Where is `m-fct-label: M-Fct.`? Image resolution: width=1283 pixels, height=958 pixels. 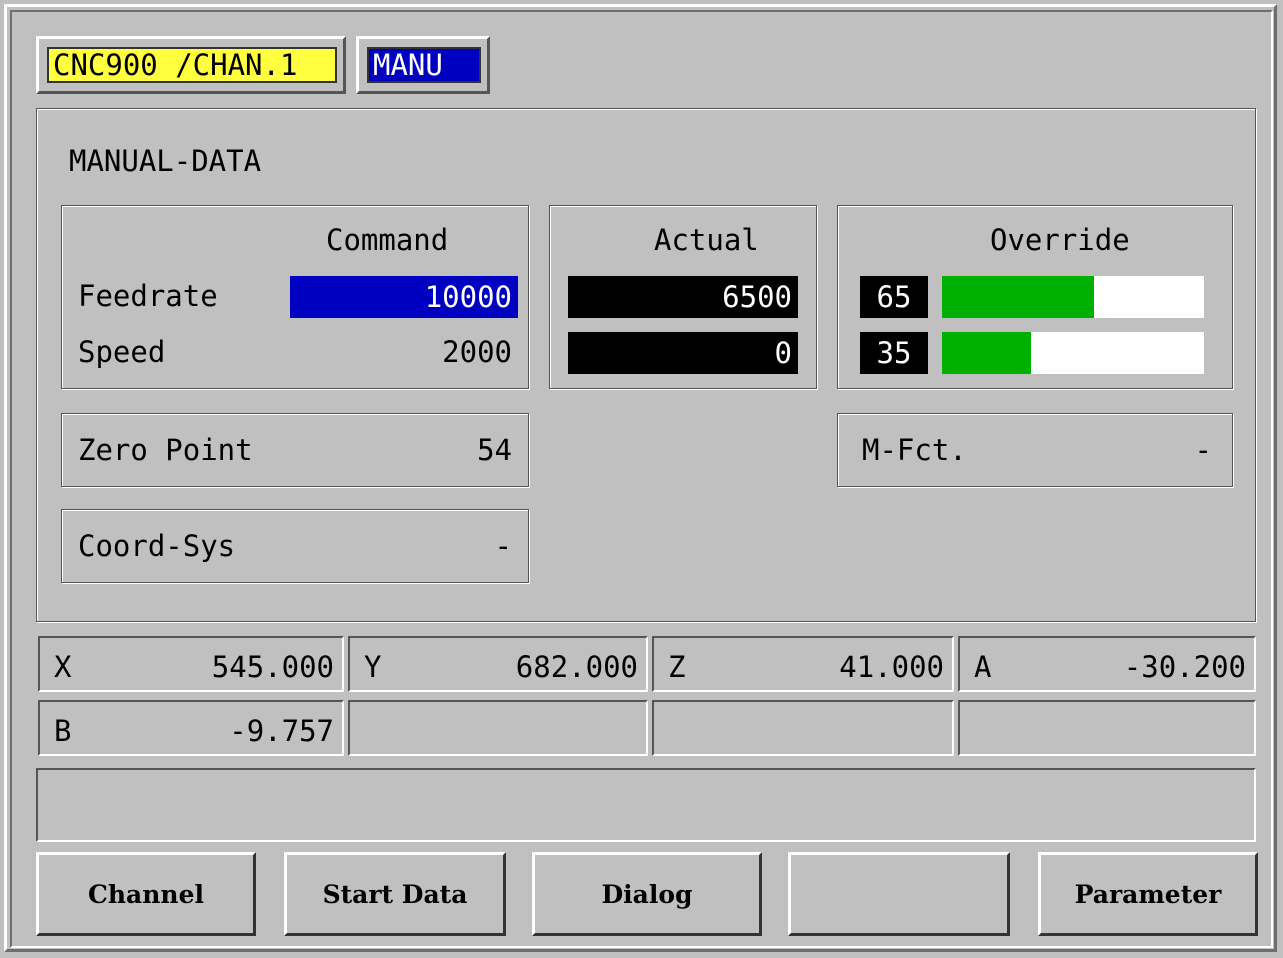 m-fct-label: M-Fct. is located at coordinates (914, 450).